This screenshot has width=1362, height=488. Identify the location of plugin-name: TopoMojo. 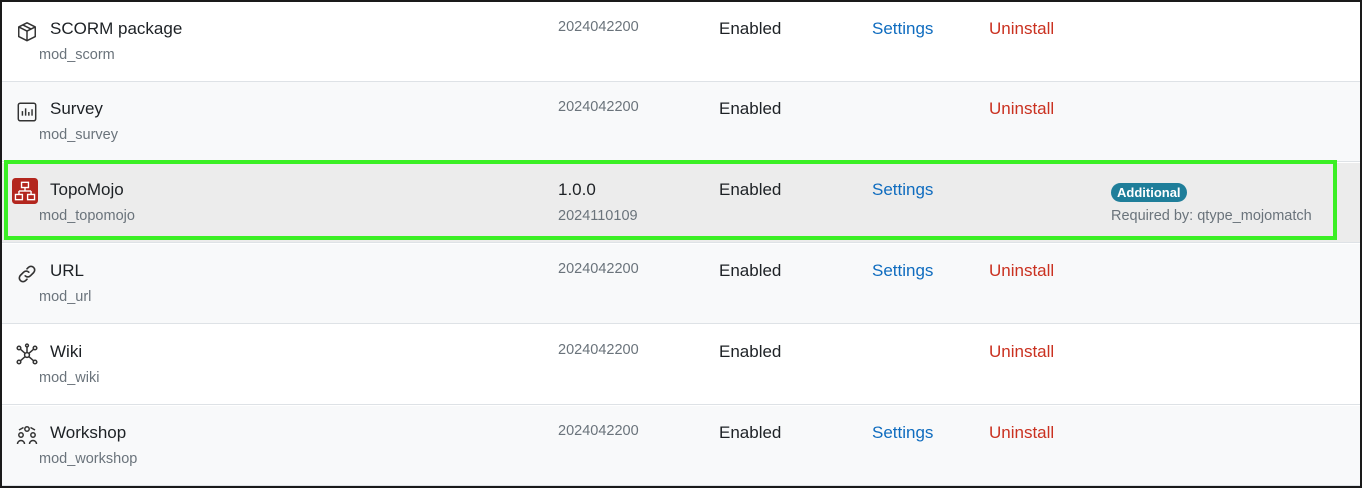
(87, 189).